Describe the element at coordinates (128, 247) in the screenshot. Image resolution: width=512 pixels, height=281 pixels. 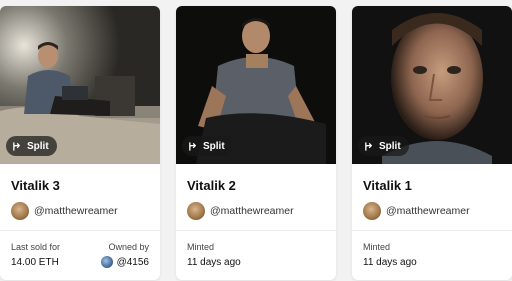
I see `owned-by-label: Owned by` at that location.